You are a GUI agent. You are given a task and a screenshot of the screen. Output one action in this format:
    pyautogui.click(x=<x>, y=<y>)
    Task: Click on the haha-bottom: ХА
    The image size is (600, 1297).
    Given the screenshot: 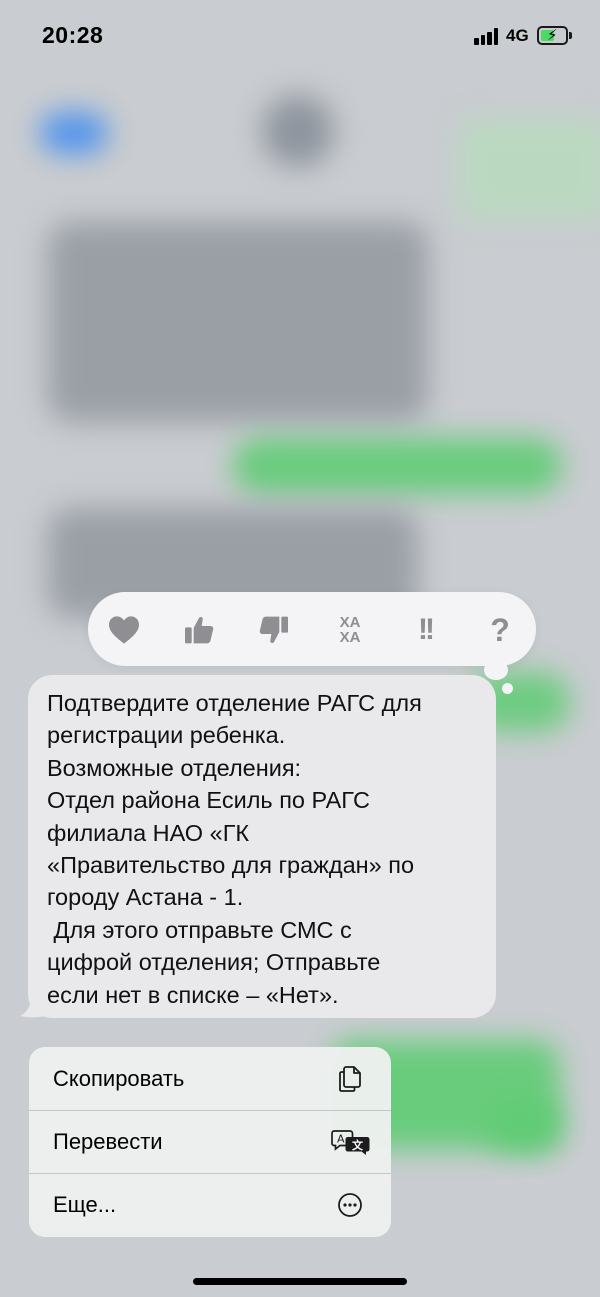 What is the action you would take?
    pyautogui.click(x=350, y=637)
    